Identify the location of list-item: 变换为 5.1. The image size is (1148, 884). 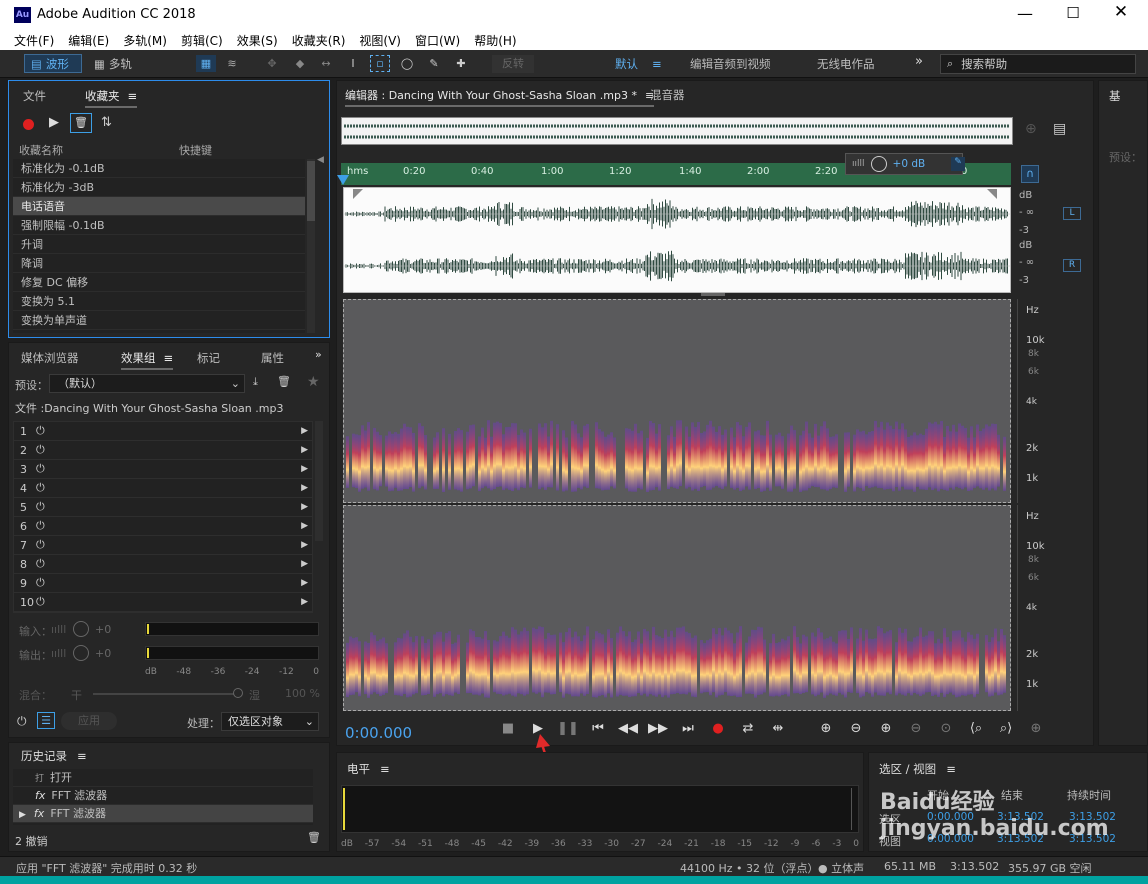
(159, 301).